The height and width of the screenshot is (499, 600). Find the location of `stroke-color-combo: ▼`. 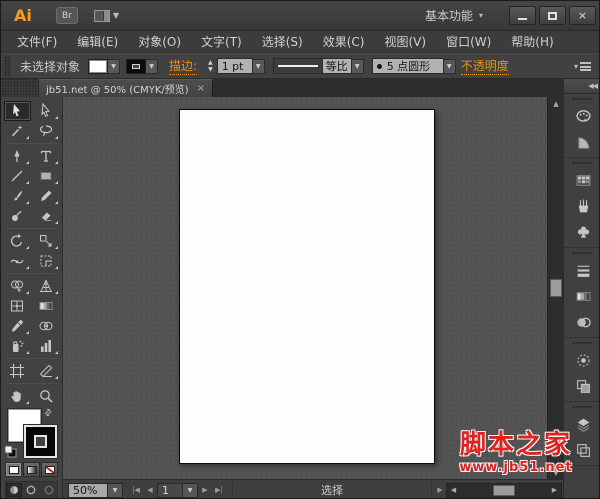

stroke-color-combo: ▼ is located at coordinates (142, 66).